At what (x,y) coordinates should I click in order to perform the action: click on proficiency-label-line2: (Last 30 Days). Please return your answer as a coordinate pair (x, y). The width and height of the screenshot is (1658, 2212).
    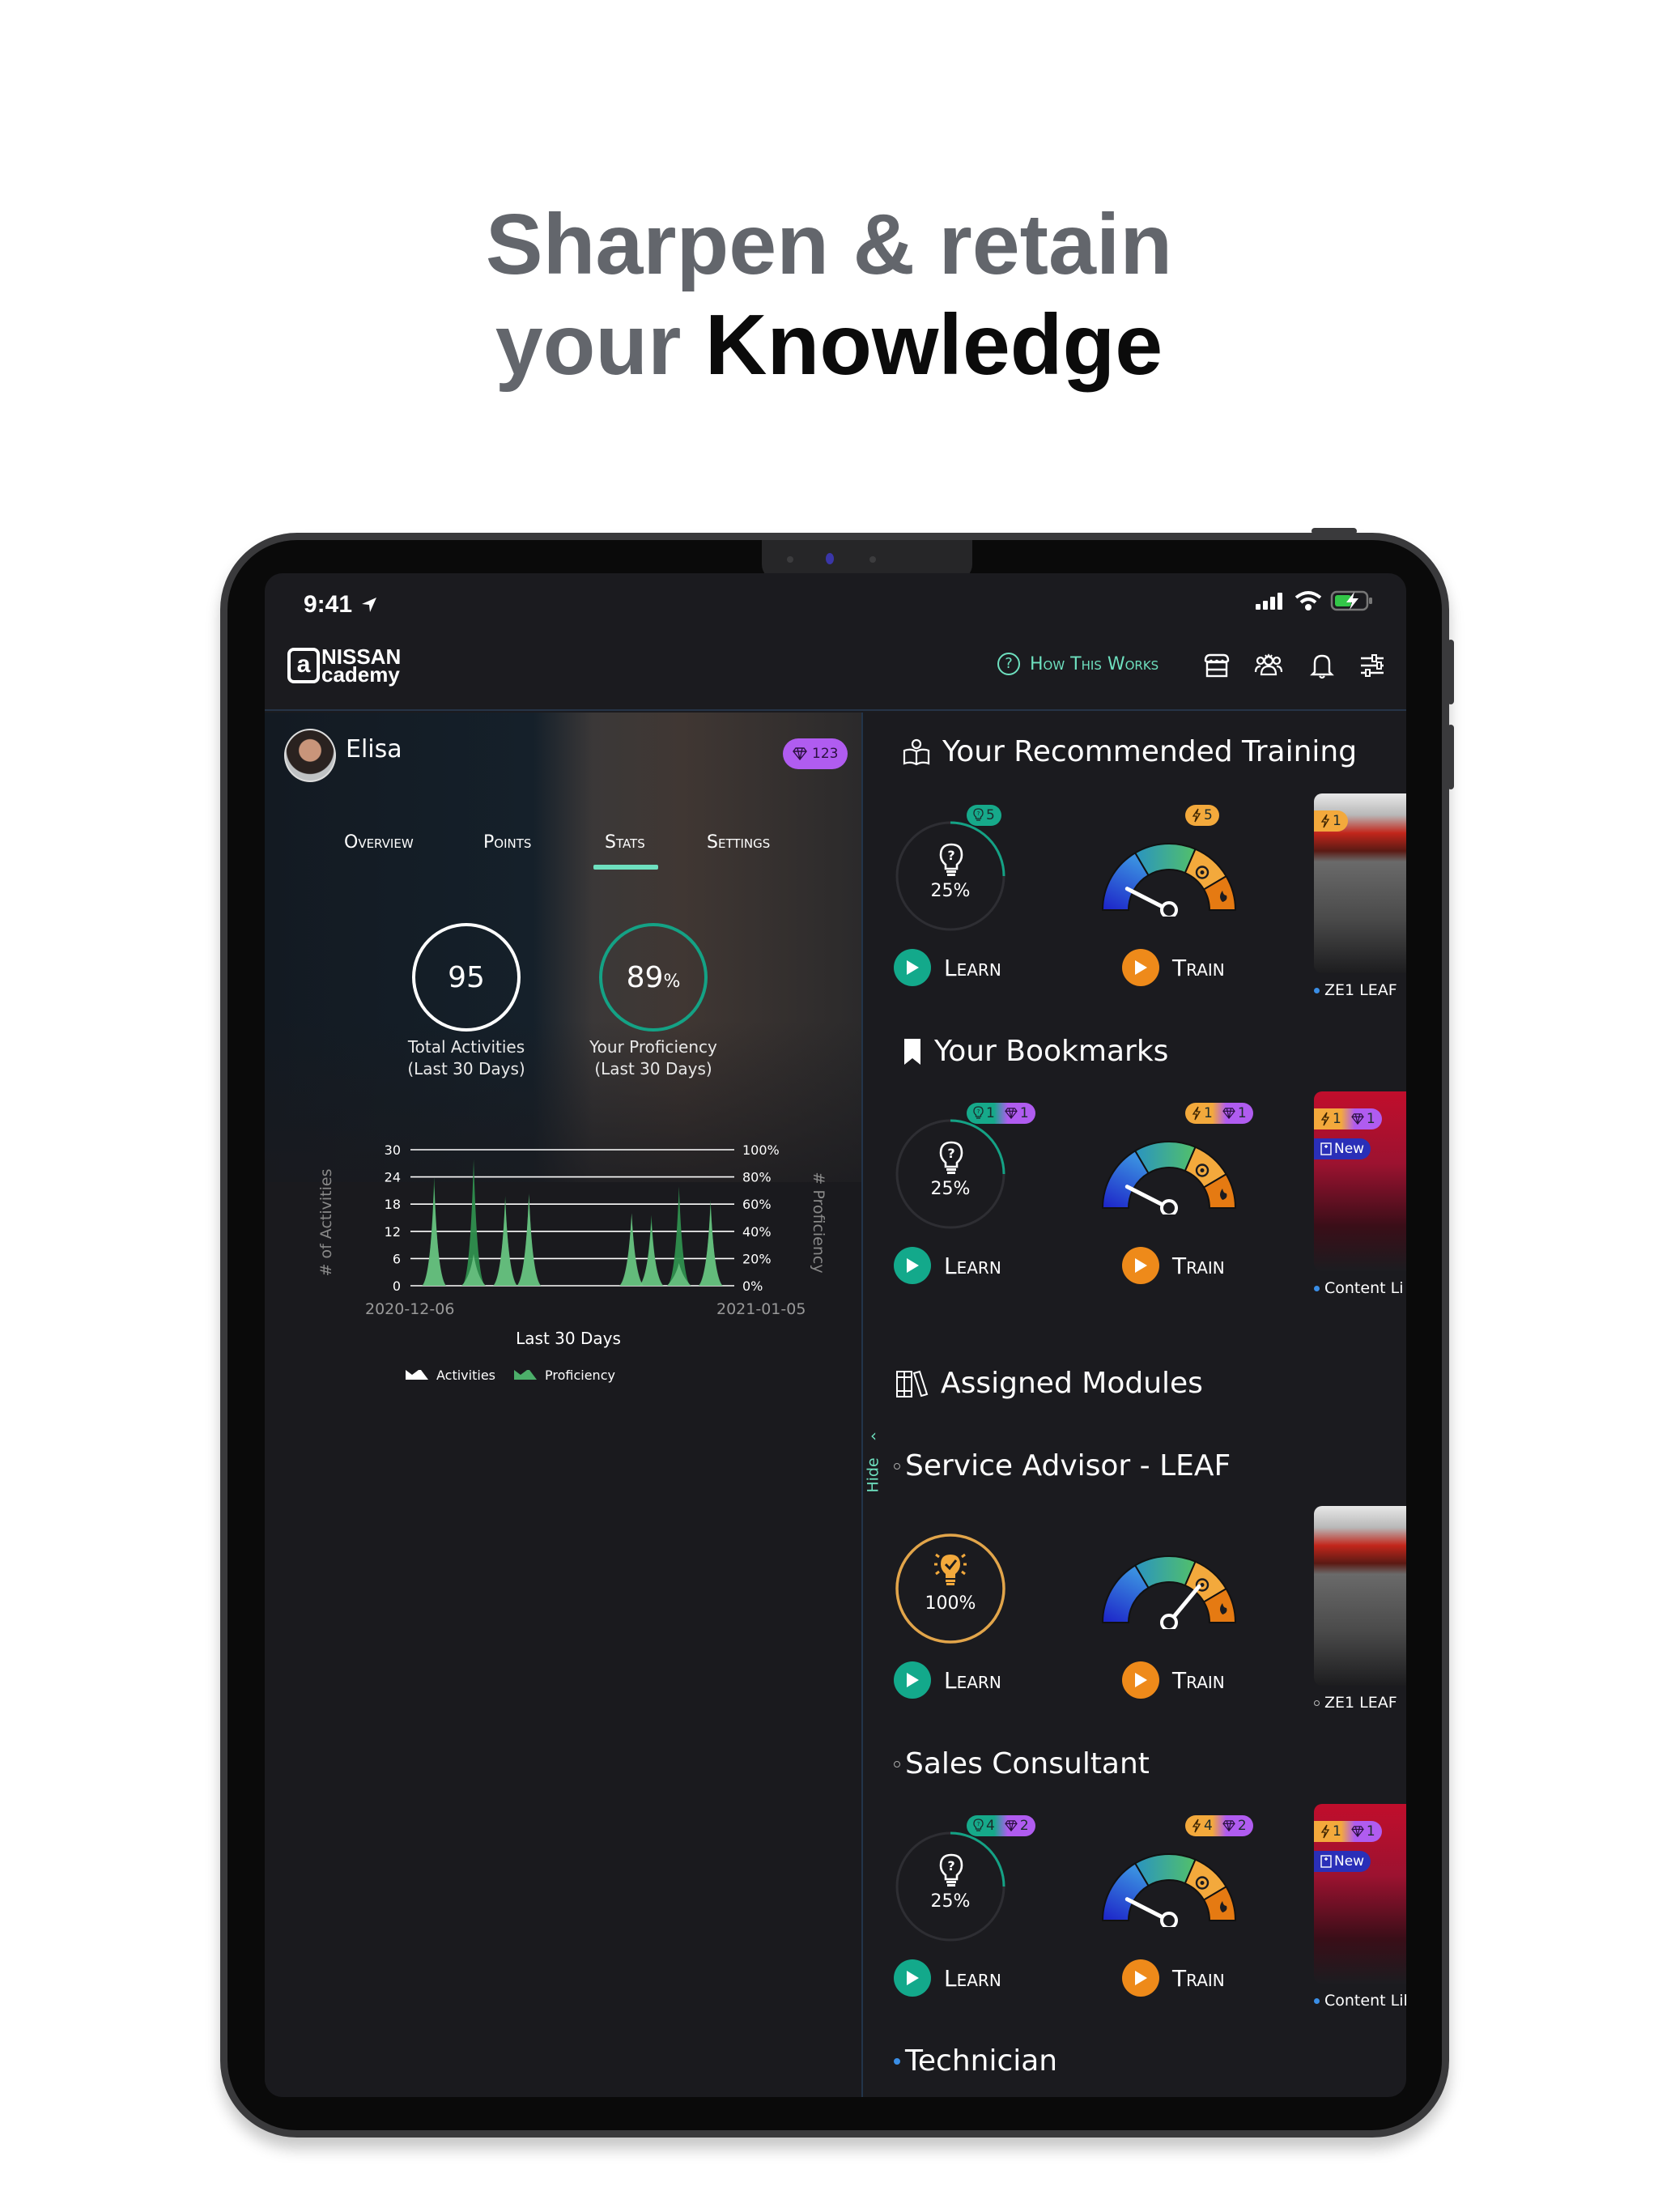
    Looking at the image, I should click on (653, 1069).